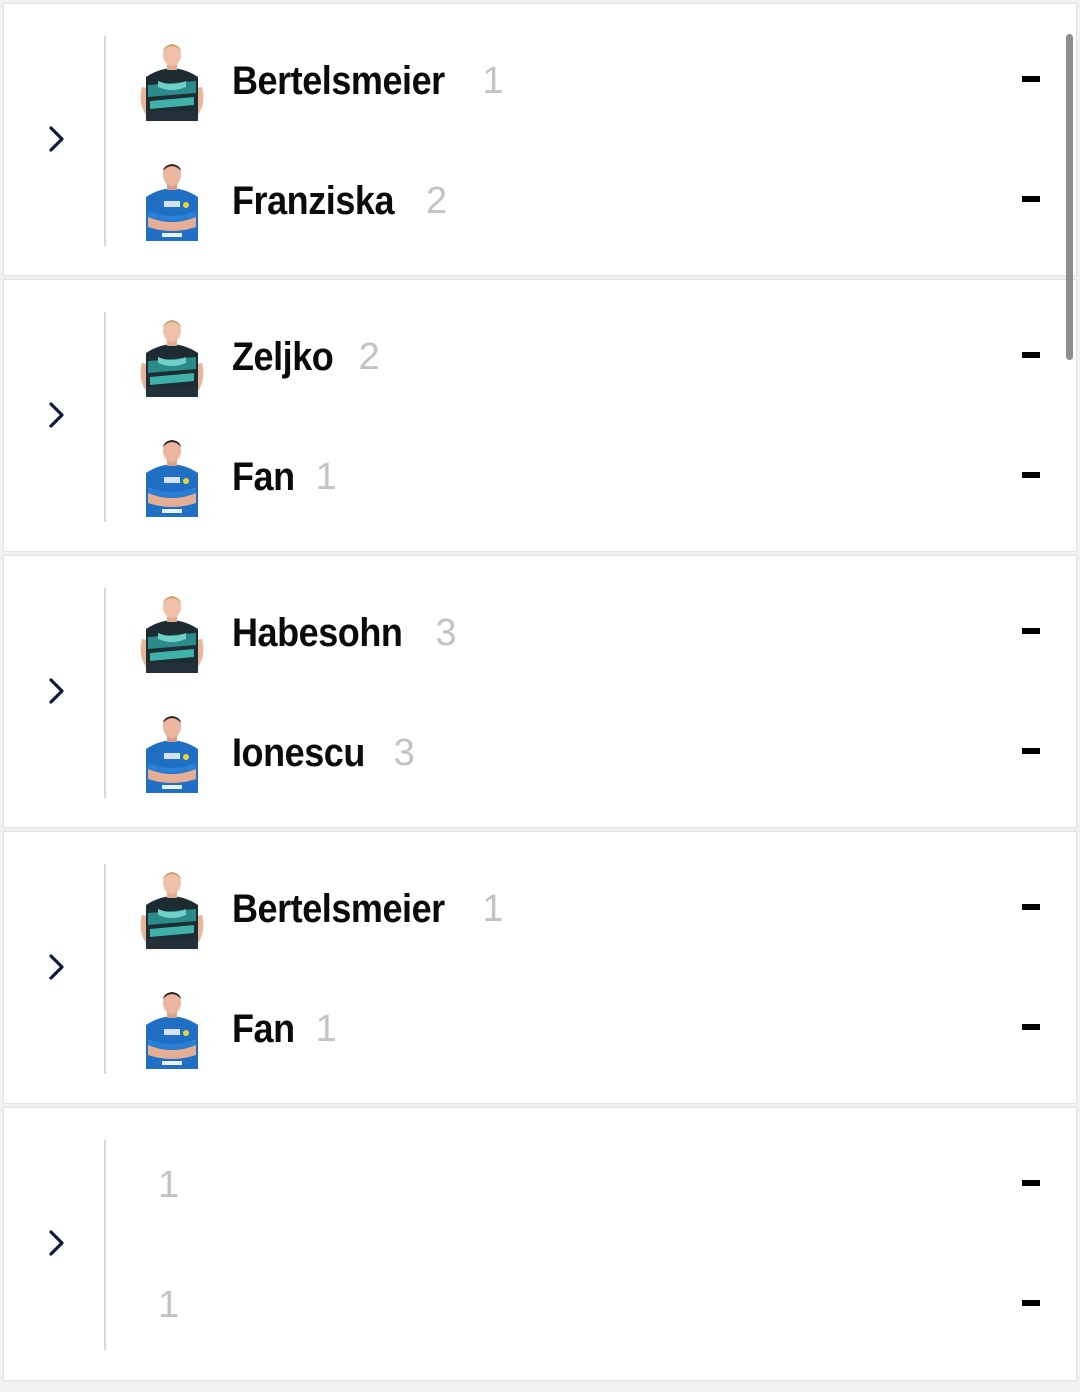  I want to click on player-row: Zeljko 2, so click(592, 357).